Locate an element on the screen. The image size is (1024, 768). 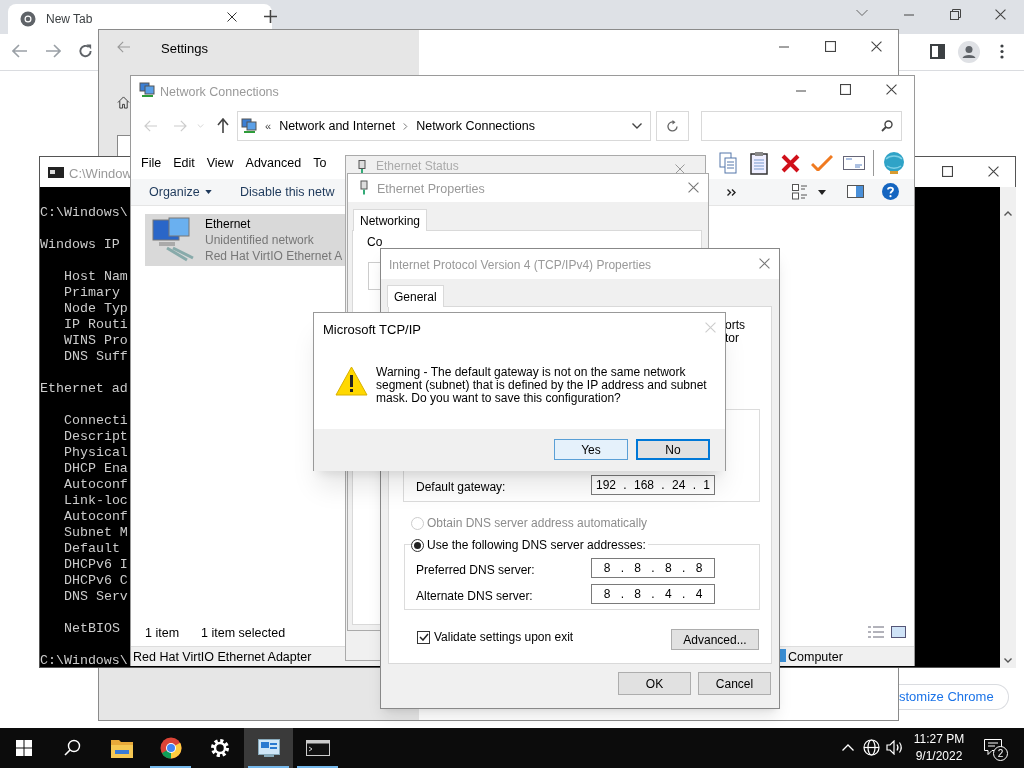
restore-icon is located at coordinates (955, 14).